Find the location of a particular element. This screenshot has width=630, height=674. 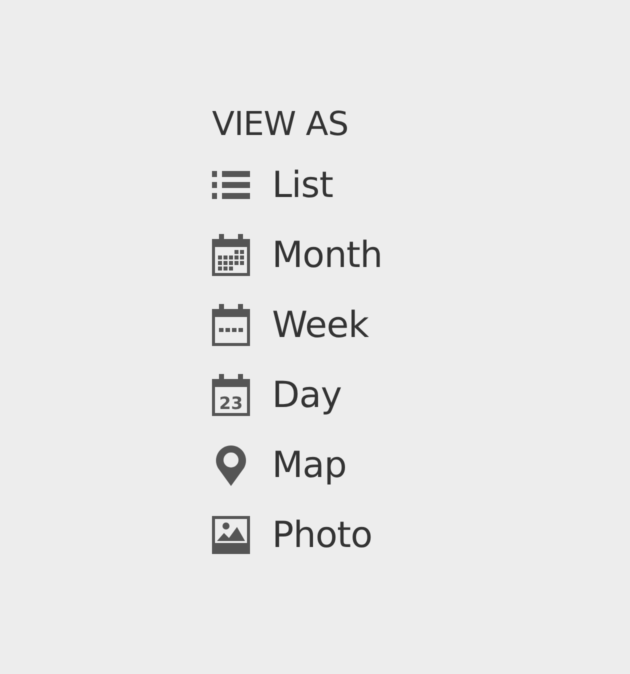

list-icon is located at coordinates (231, 185).